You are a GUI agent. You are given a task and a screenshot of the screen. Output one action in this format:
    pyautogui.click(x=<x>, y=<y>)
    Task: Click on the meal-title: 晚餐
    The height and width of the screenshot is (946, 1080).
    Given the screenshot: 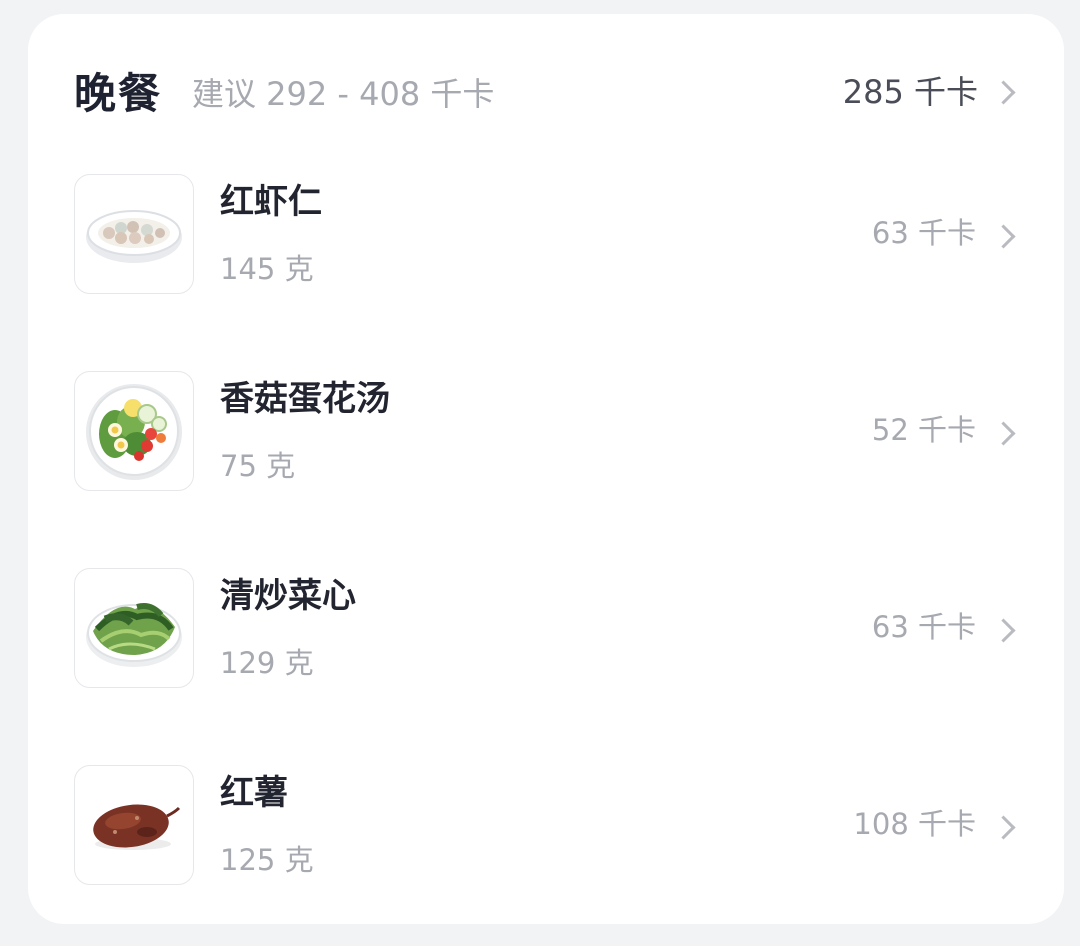 What is the action you would take?
    pyautogui.click(x=118, y=93)
    